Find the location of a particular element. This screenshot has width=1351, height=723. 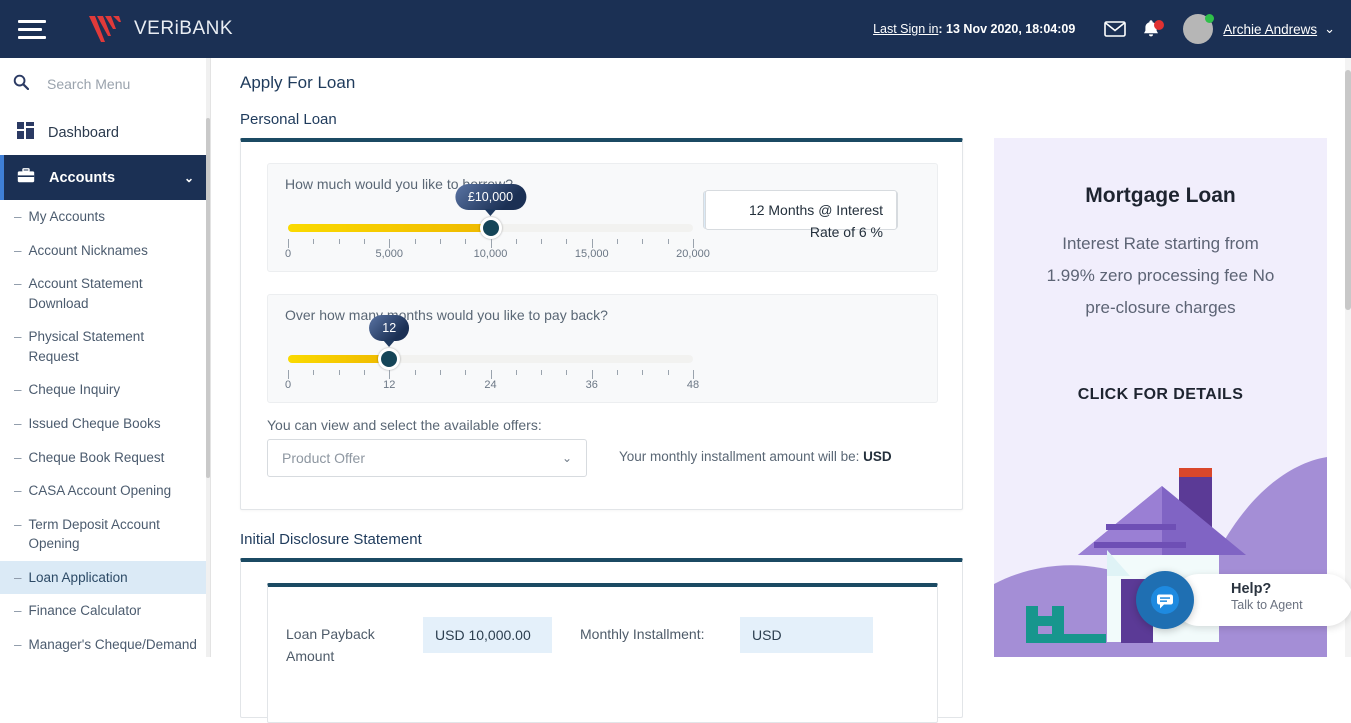

sidebar-item-label: My Accounts is located at coordinates (67, 216).